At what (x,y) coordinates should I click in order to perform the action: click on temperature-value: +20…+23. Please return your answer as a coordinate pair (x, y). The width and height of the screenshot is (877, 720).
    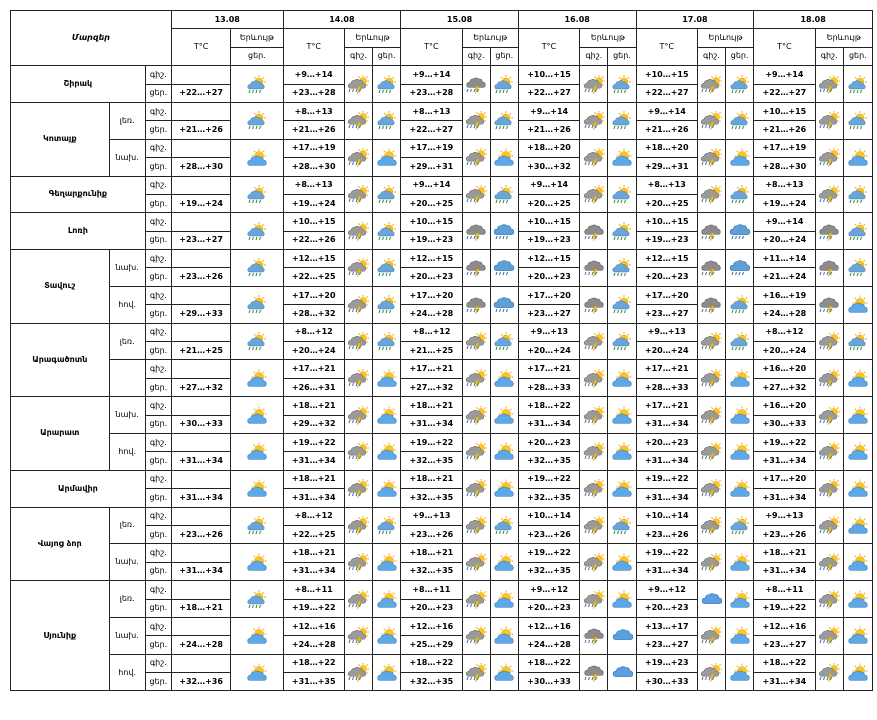
    Looking at the image, I should click on (431, 277).